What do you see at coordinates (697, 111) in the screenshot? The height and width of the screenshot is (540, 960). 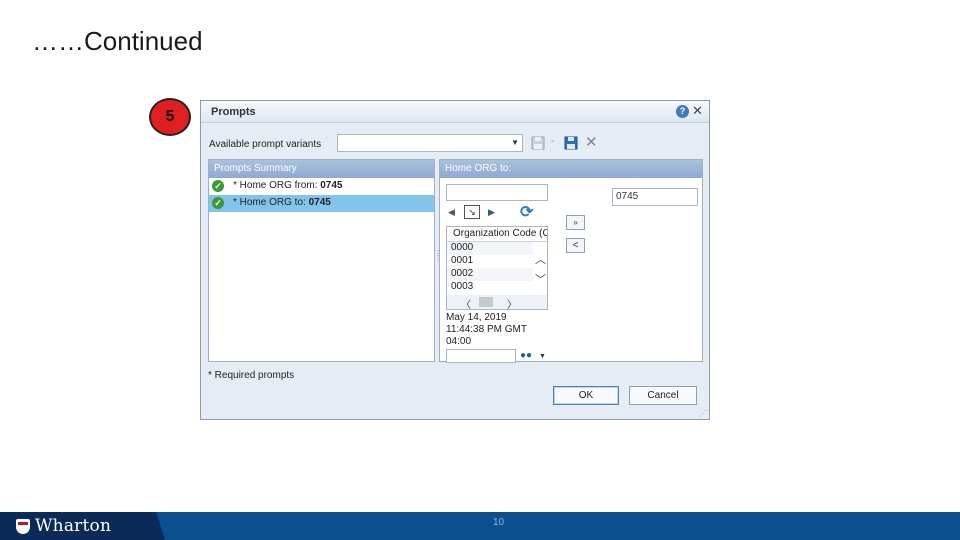 I see `close-icon: ✕` at bounding box center [697, 111].